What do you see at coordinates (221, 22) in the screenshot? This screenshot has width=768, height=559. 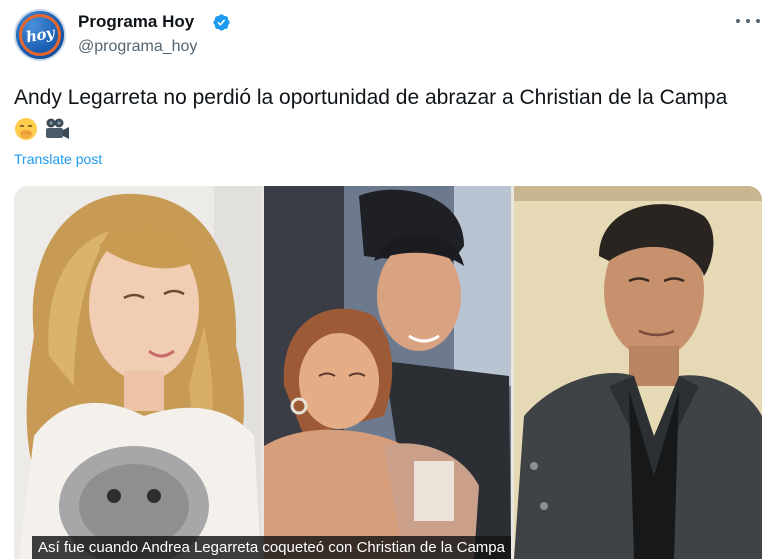 I see `verified-badge-icon` at bounding box center [221, 22].